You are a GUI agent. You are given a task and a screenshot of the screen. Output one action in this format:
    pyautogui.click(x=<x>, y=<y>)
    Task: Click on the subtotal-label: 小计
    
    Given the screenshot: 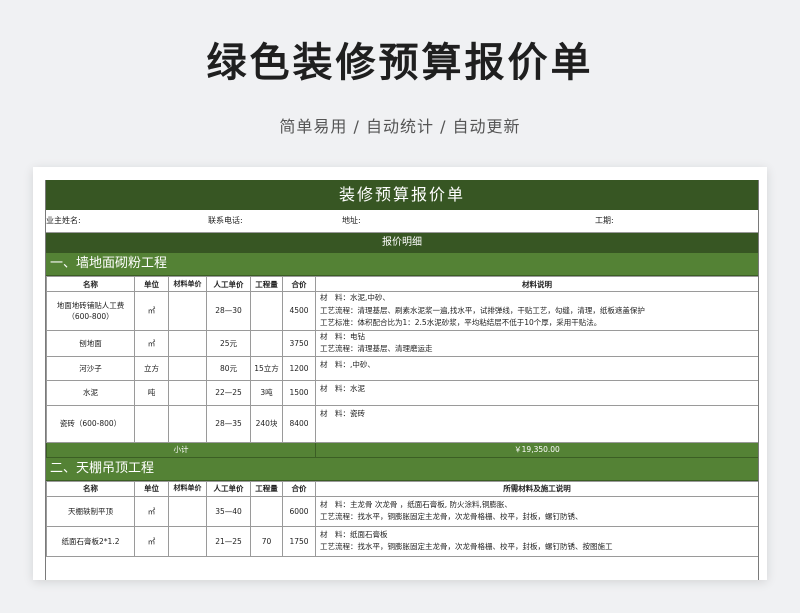 What is the action you would take?
    pyautogui.click(x=181, y=449)
    